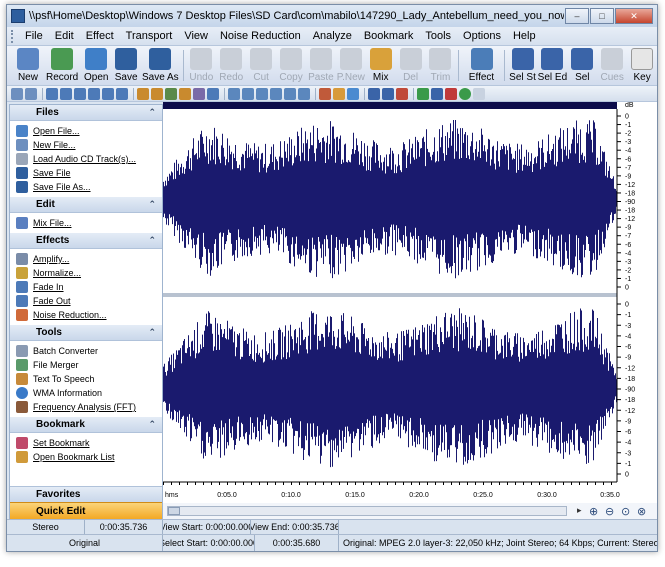 Image resolution: width=665 pixels, height=567 pixels. What do you see at coordinates (582, 65) in the screenshot?
I see `select-button: Sel` at bounding box center [582, 65].